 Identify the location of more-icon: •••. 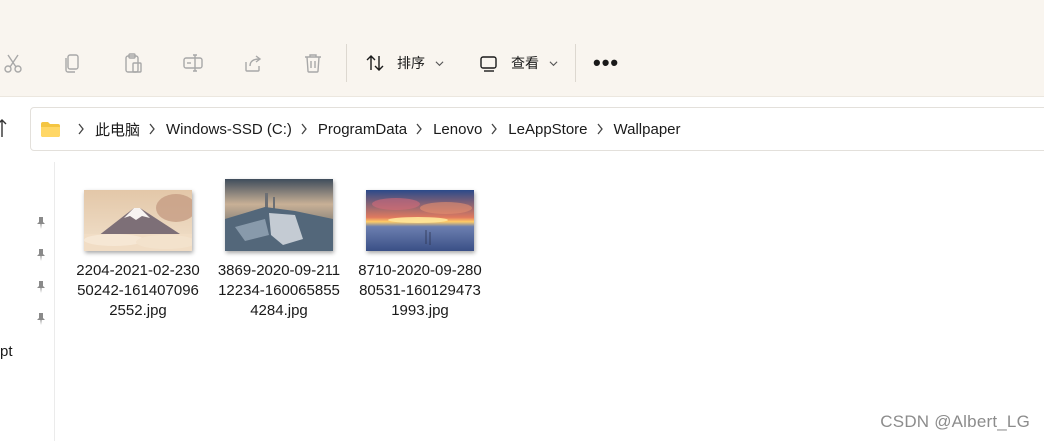
(606, 62).